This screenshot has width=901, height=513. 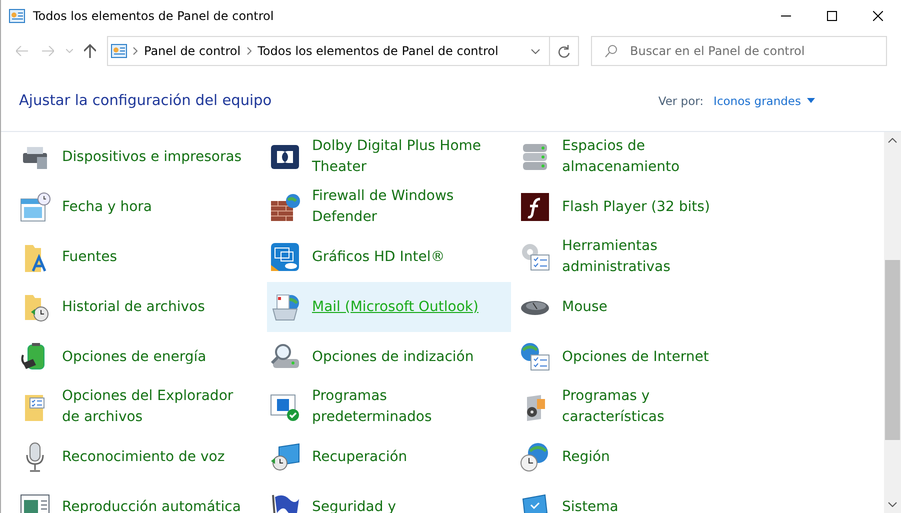 I want to click on window-title: Todos los elementos de Panel de control, so click(x=154, y=16).